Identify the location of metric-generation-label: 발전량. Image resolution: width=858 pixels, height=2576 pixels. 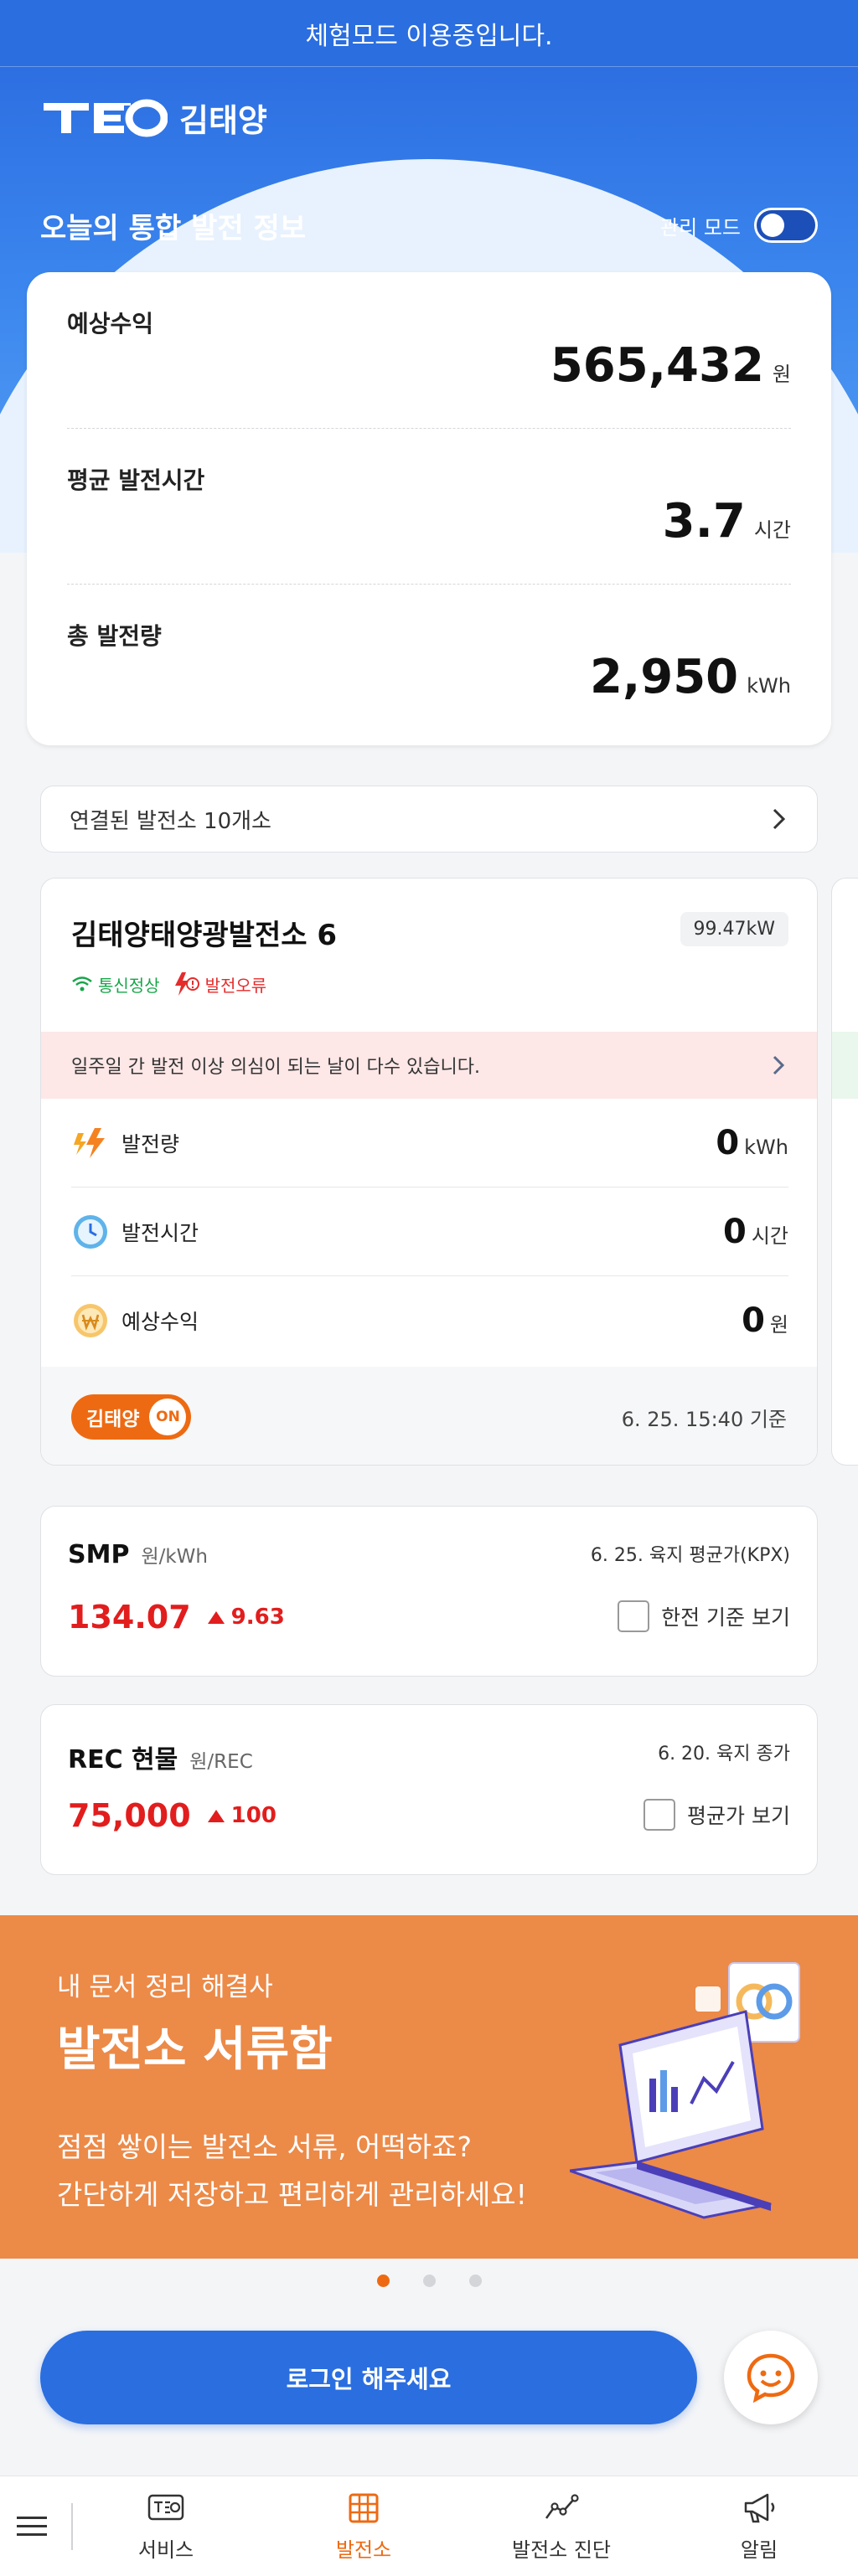
(150, 1144).